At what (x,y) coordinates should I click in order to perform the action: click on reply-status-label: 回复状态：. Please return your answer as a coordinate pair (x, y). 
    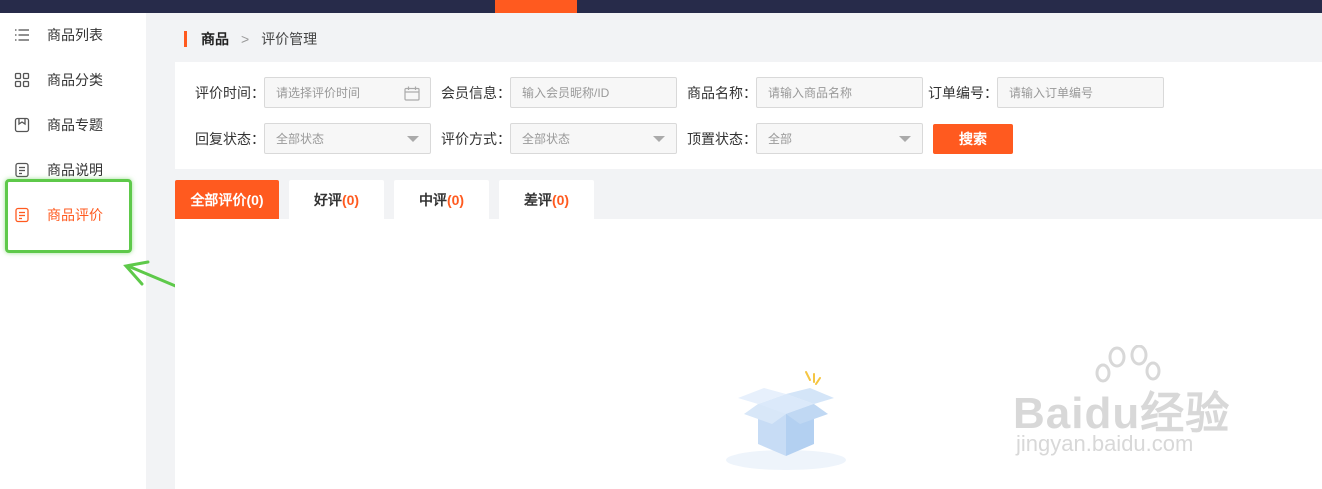
    Looking at the image, I should click on (230, 138).